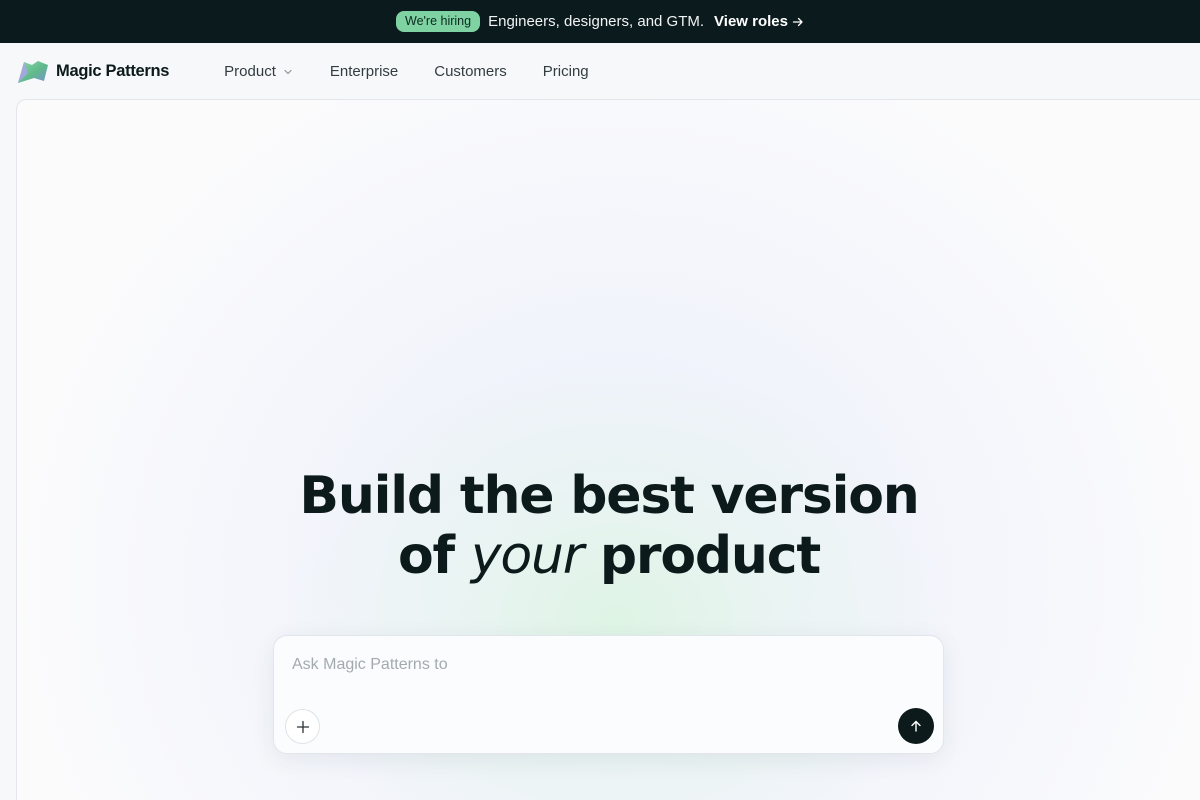  What do you see at coordinates (33, 71) in the screenshot?
I see `magic-patterns-logo-icon` at bounding box center [33, 71].